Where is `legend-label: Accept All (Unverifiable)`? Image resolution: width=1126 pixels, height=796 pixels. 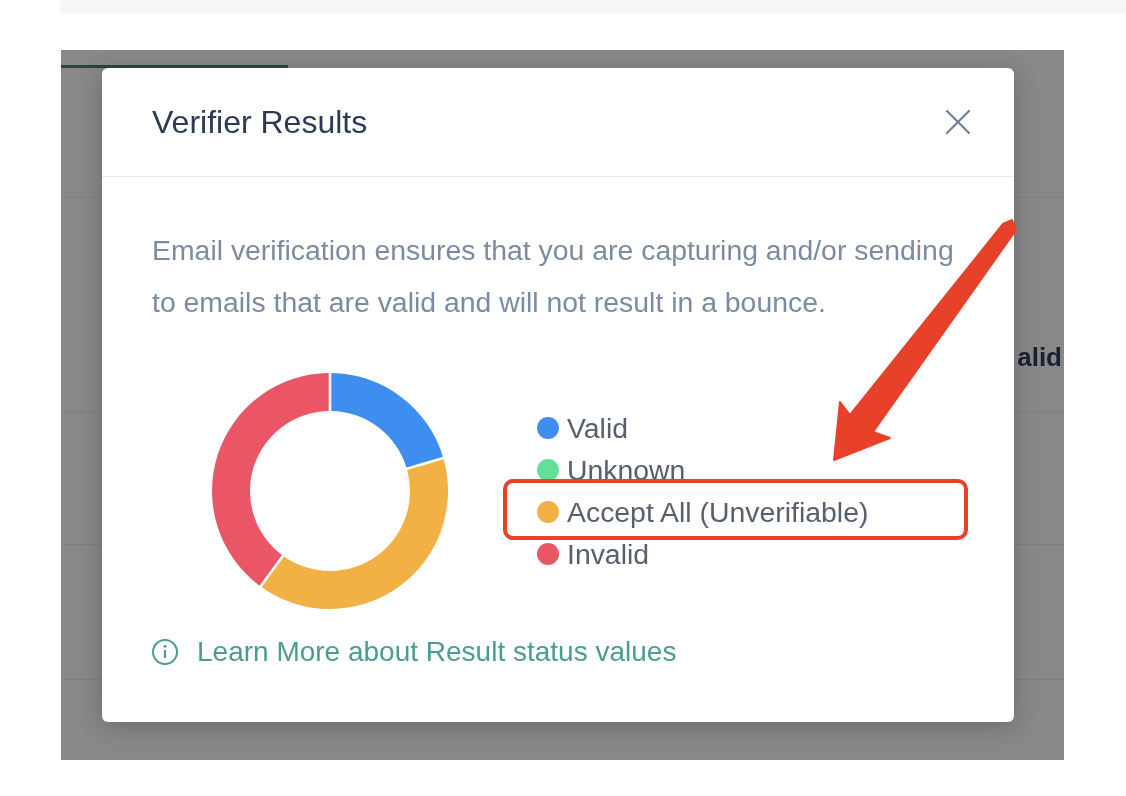 legend-label: Accept All (Unverifiable) is located at coordinates (718, 512).